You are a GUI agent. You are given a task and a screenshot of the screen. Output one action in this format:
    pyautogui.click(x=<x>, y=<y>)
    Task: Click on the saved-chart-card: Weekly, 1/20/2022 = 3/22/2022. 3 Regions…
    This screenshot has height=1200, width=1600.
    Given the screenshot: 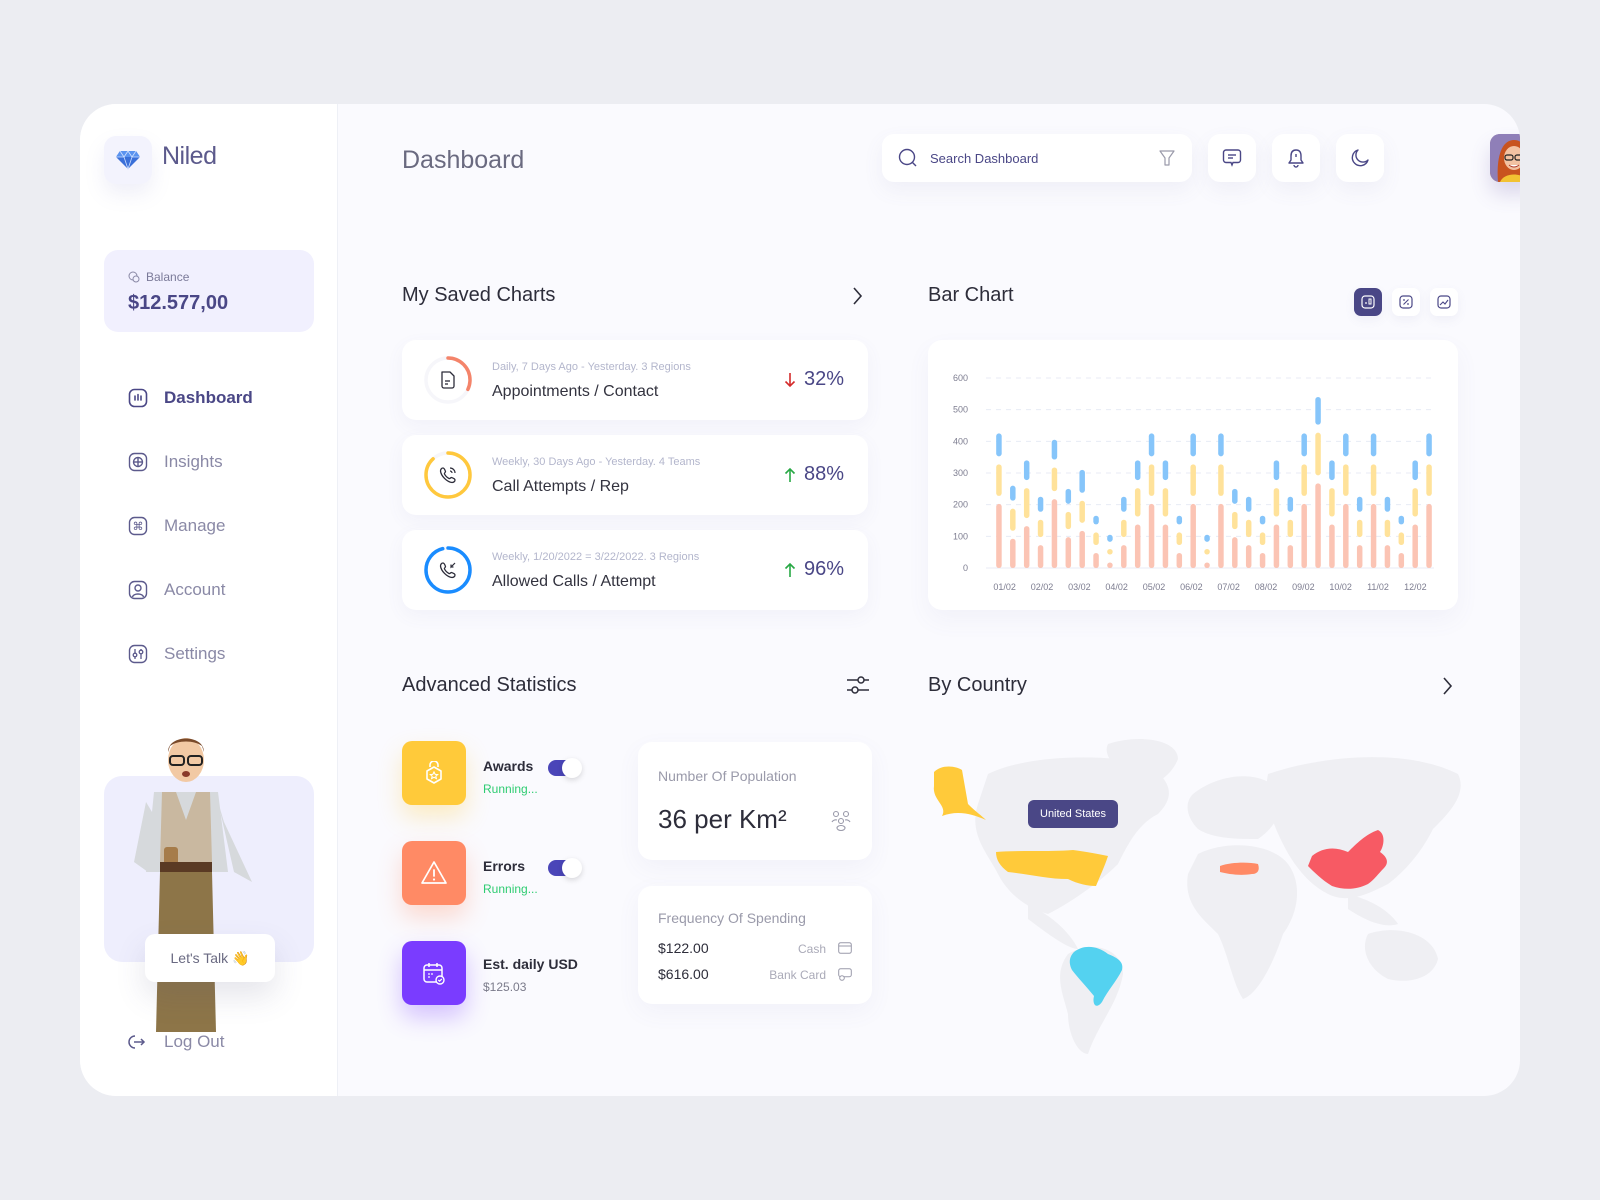 What is the action you would take?
    pyautogui.click(x=635, y=570)
    